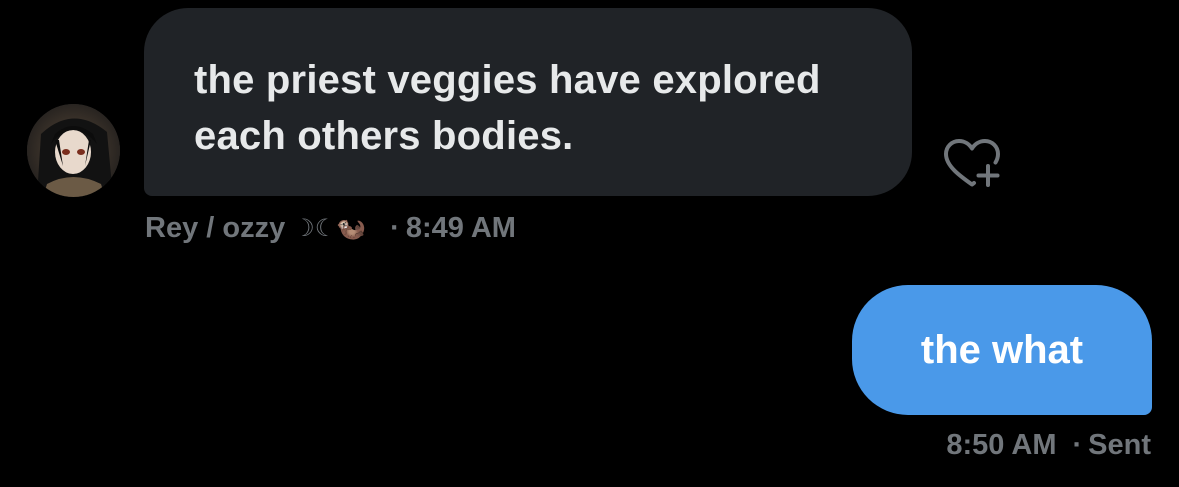 The image size is (1179, 487). I want to click on outgoing-timestamp: 8:50 AM, so click(1001, 444).